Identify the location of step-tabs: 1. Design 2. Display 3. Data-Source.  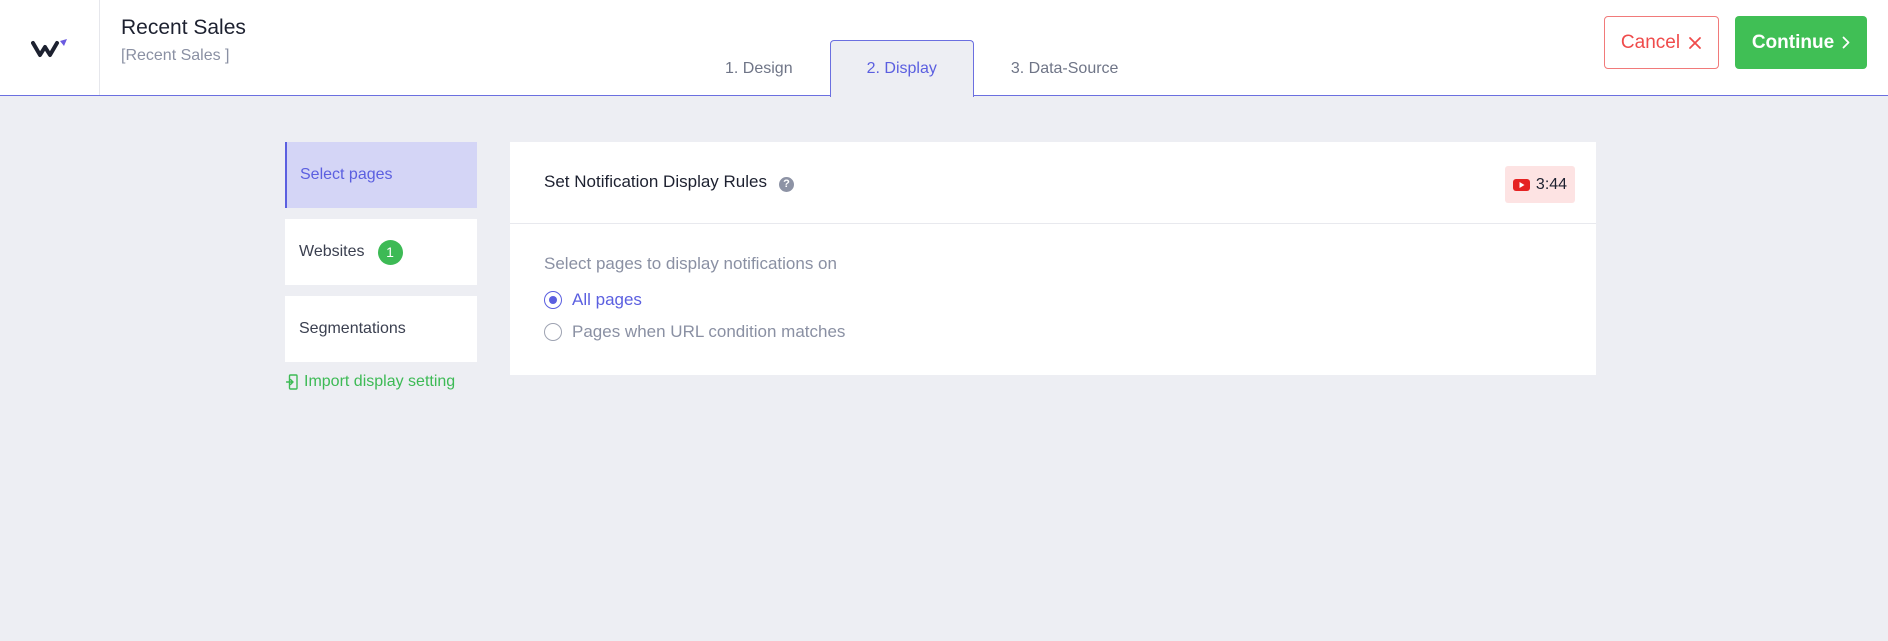
(922, 68).